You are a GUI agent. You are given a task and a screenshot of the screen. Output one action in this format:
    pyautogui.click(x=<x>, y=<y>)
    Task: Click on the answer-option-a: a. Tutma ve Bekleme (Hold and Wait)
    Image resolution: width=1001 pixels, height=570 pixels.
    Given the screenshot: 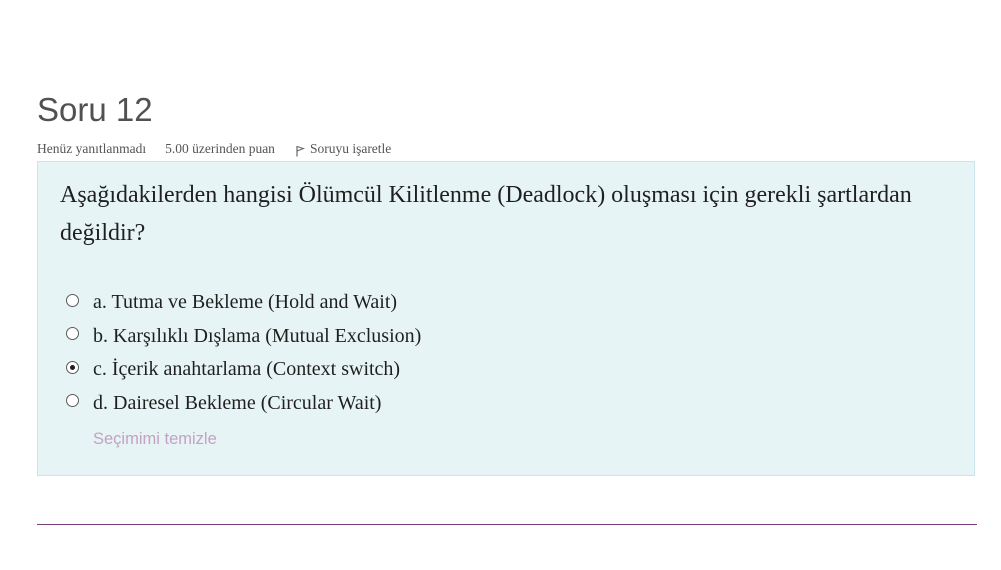 What is the action you would take?
    pyautogui.click(x=243, y=303)
    